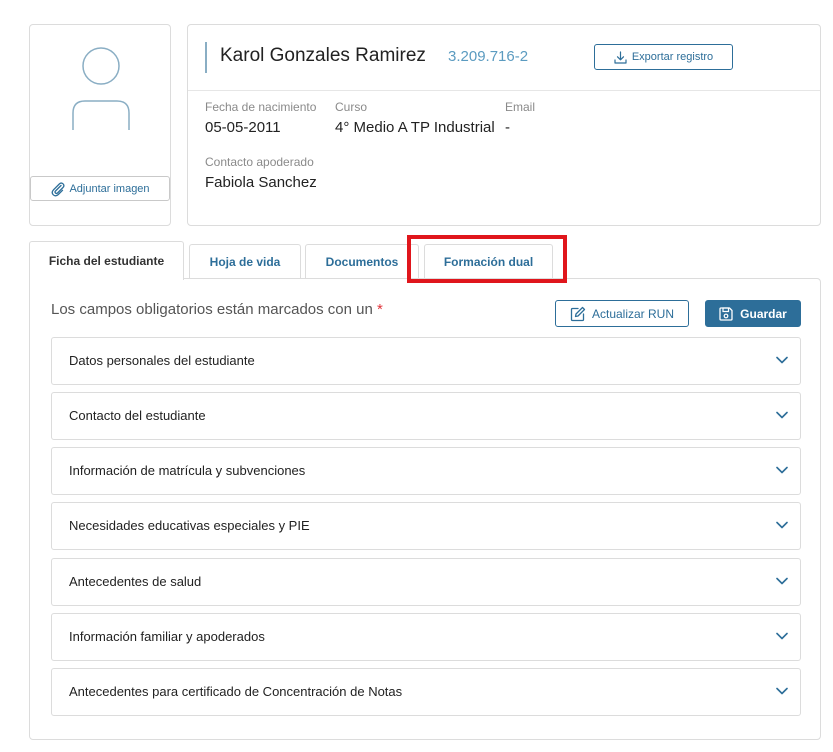 Image resolution: width=833 pixels, height=752 pixels. I want to click on accordion-section: Información de matrícula y subvenciones, so click(426, 471).